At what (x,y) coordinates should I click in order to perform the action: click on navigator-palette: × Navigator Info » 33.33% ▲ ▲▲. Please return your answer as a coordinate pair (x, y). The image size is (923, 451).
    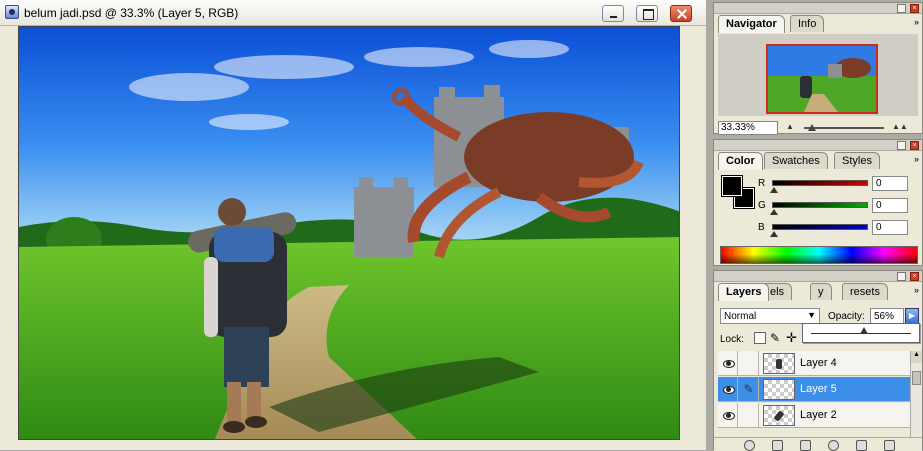
    Looking at the image, I should click on (818, 68).